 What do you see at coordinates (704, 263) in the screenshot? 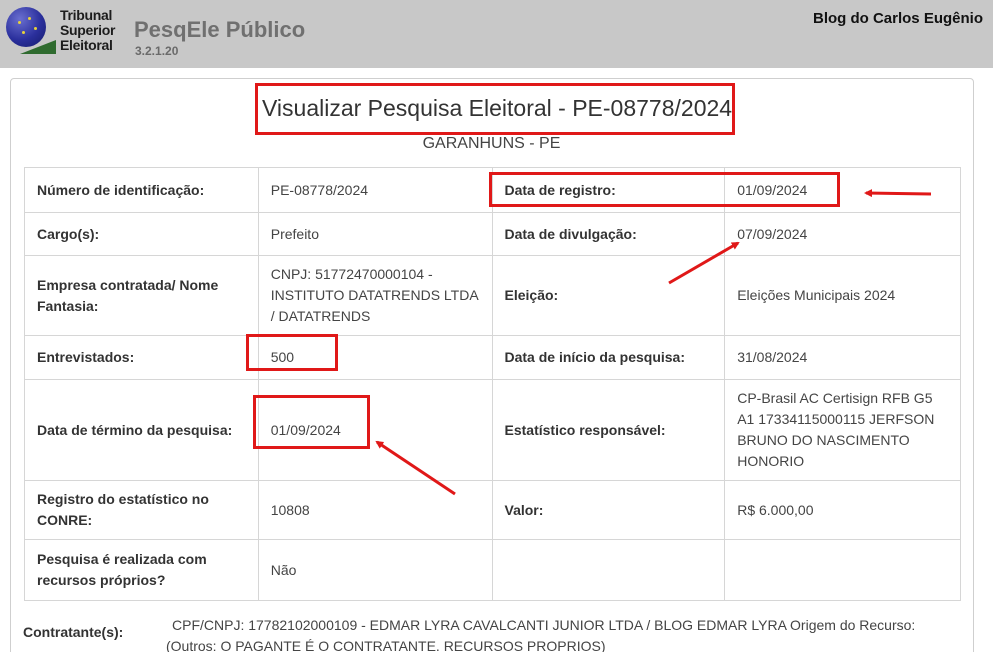
I see `arrow-divulgacao` at bounding box center [704, 263].